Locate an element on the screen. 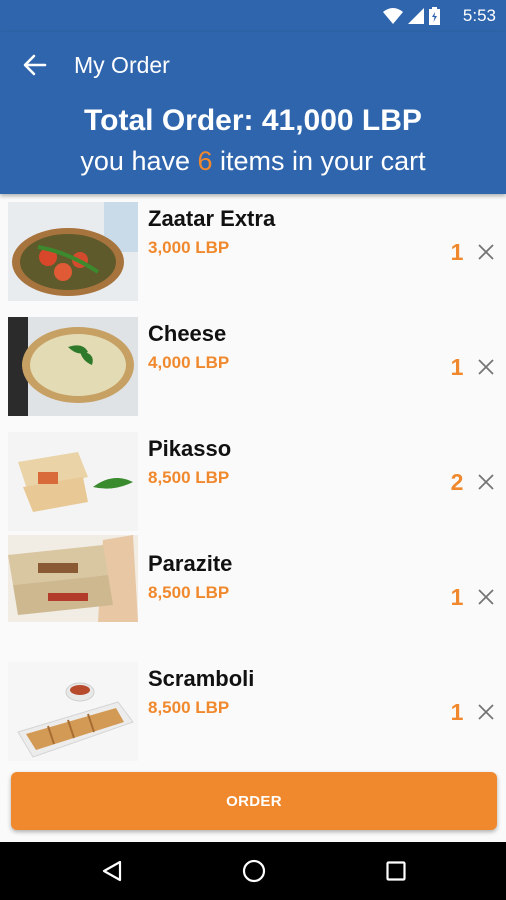 The image size is (506, 900). cart-count-prefix: you have is located at coordinates (139, 161).